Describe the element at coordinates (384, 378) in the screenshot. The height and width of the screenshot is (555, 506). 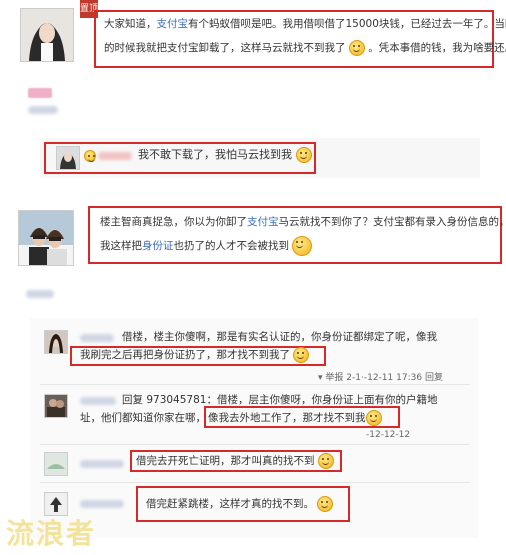
I see `comment-time: 2-1·-12-11 17:36` at that location.